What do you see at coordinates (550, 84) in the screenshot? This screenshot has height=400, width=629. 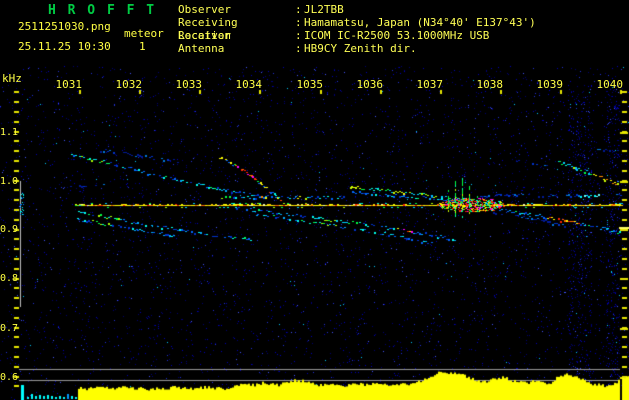 I see `time-tick-label: 1039` at bounding box center [550, 84].